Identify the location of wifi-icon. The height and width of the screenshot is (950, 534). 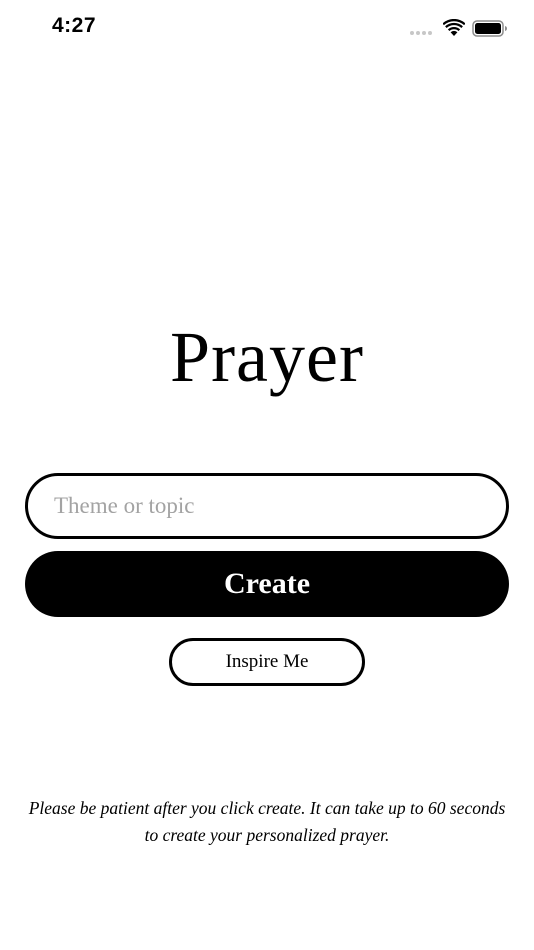
(454, 27).